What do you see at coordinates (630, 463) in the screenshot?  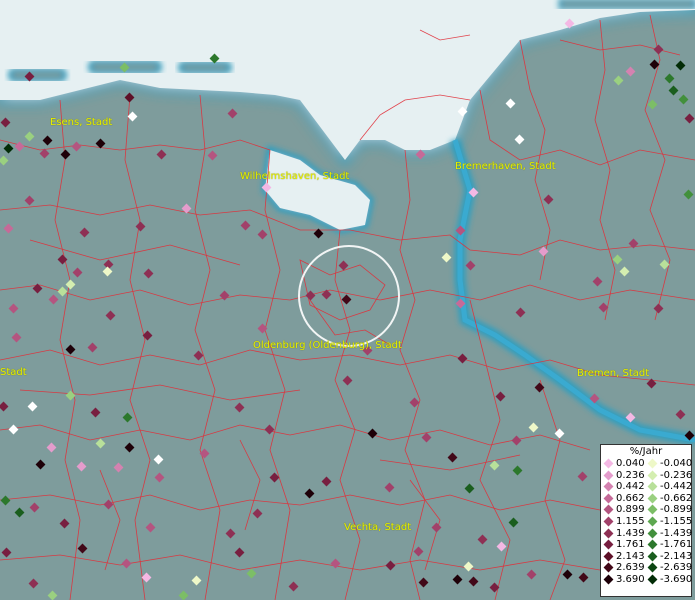 I see `legend-value-positive: 0.040` at bounding box center [630, 463].